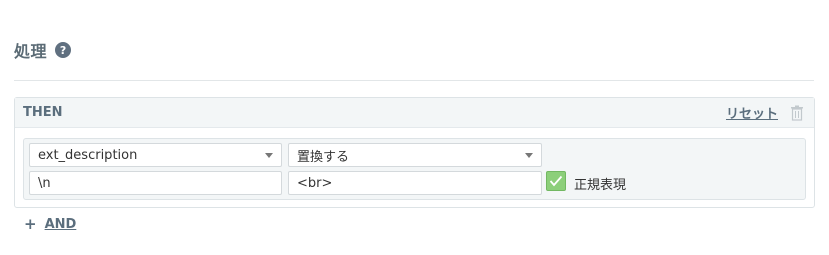 The width and height of the screenshot is (829, 255). What do you see at coordinates (797, 113) in the screenshot?
I see `trash-icon` at bounding box center [797, 113].